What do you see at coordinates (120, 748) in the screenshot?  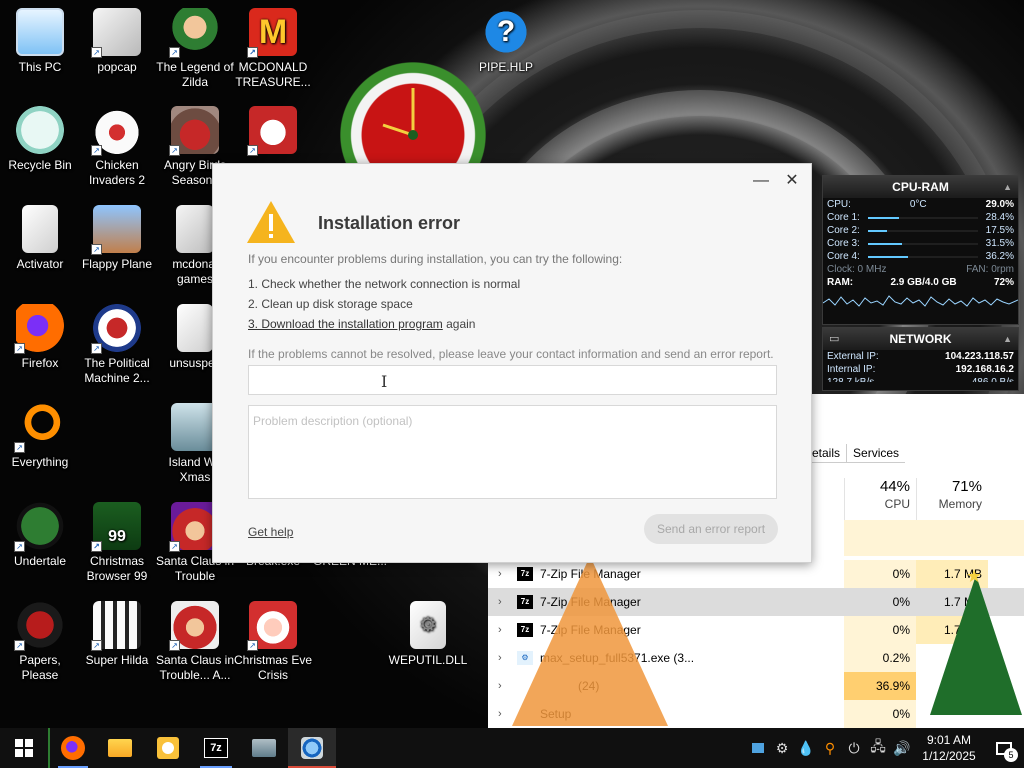 I see `taskbar-file-explorer` at bounding box center [120, 748].